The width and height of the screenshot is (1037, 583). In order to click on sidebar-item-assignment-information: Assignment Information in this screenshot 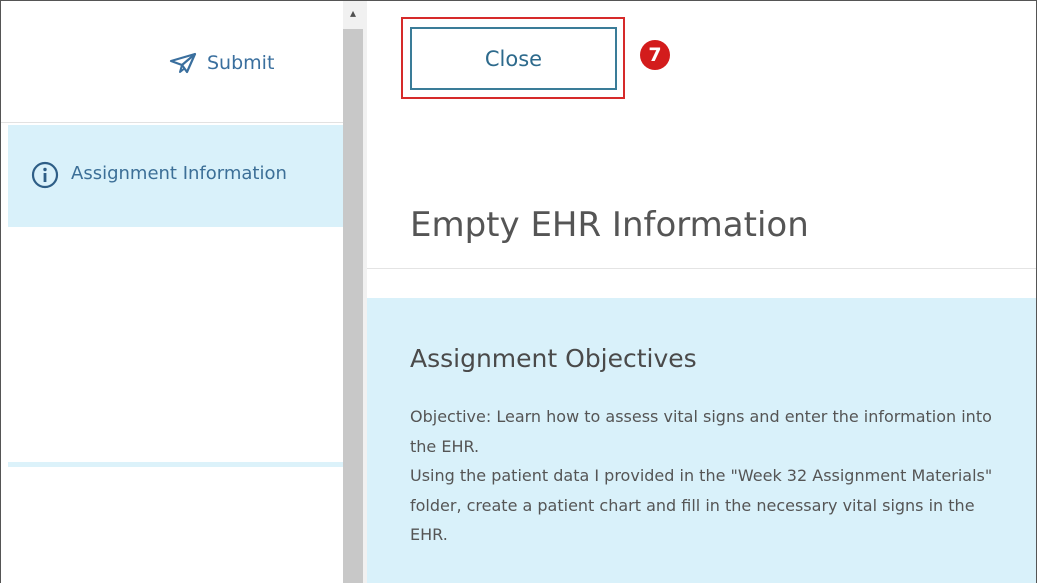, I will do `click(175, 176)`.